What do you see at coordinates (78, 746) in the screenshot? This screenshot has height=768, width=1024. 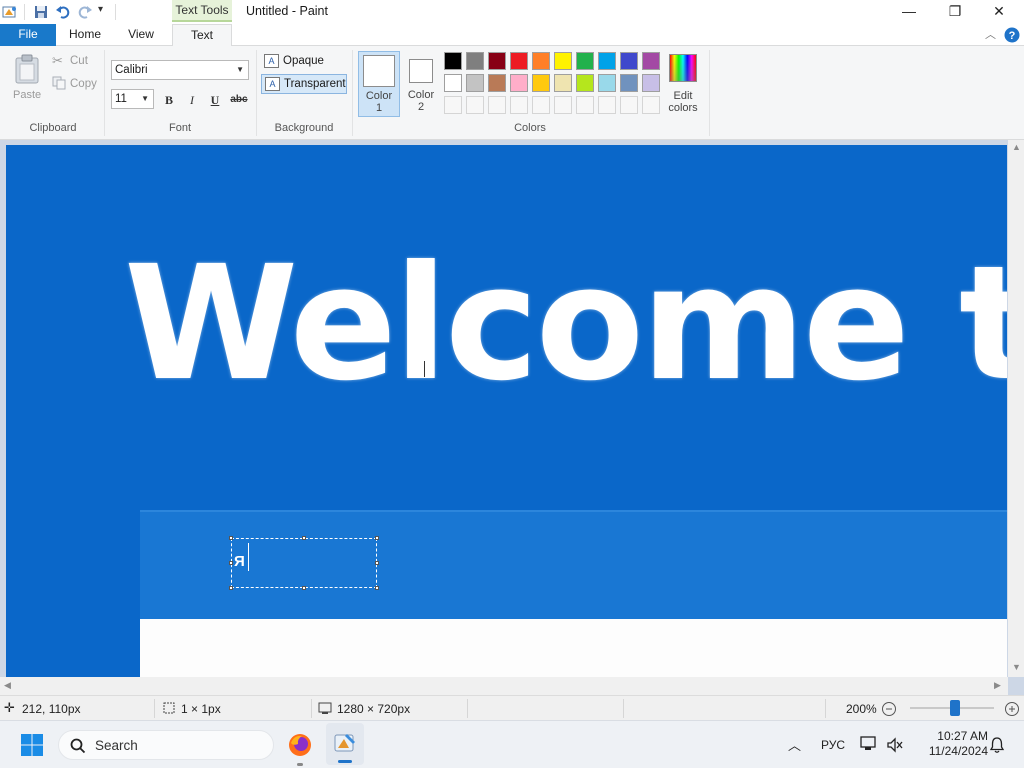 I see `search-icon` at bounding box center [78, 746].